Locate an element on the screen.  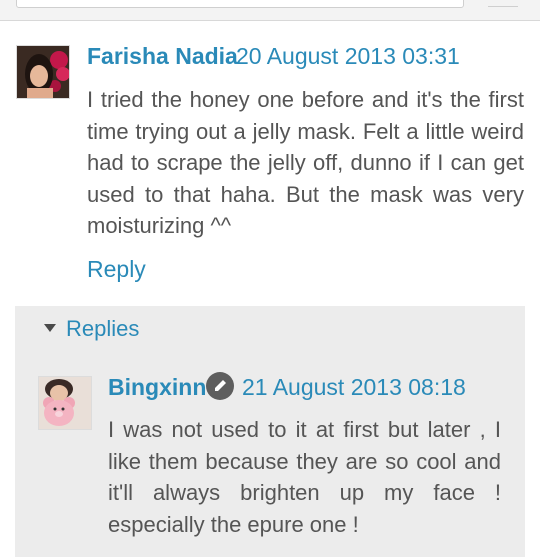
pencil-icon is located at coordinates (220, 386).